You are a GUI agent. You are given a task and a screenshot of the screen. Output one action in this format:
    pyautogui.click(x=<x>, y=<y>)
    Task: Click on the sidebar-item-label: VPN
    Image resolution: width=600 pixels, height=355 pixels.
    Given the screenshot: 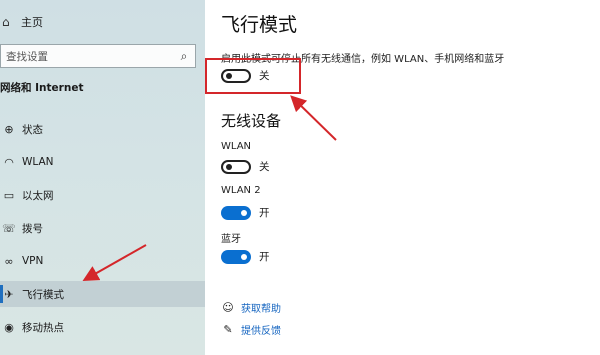 What is the action you would take?
    pyautogui.click(x=33, y=261)
    